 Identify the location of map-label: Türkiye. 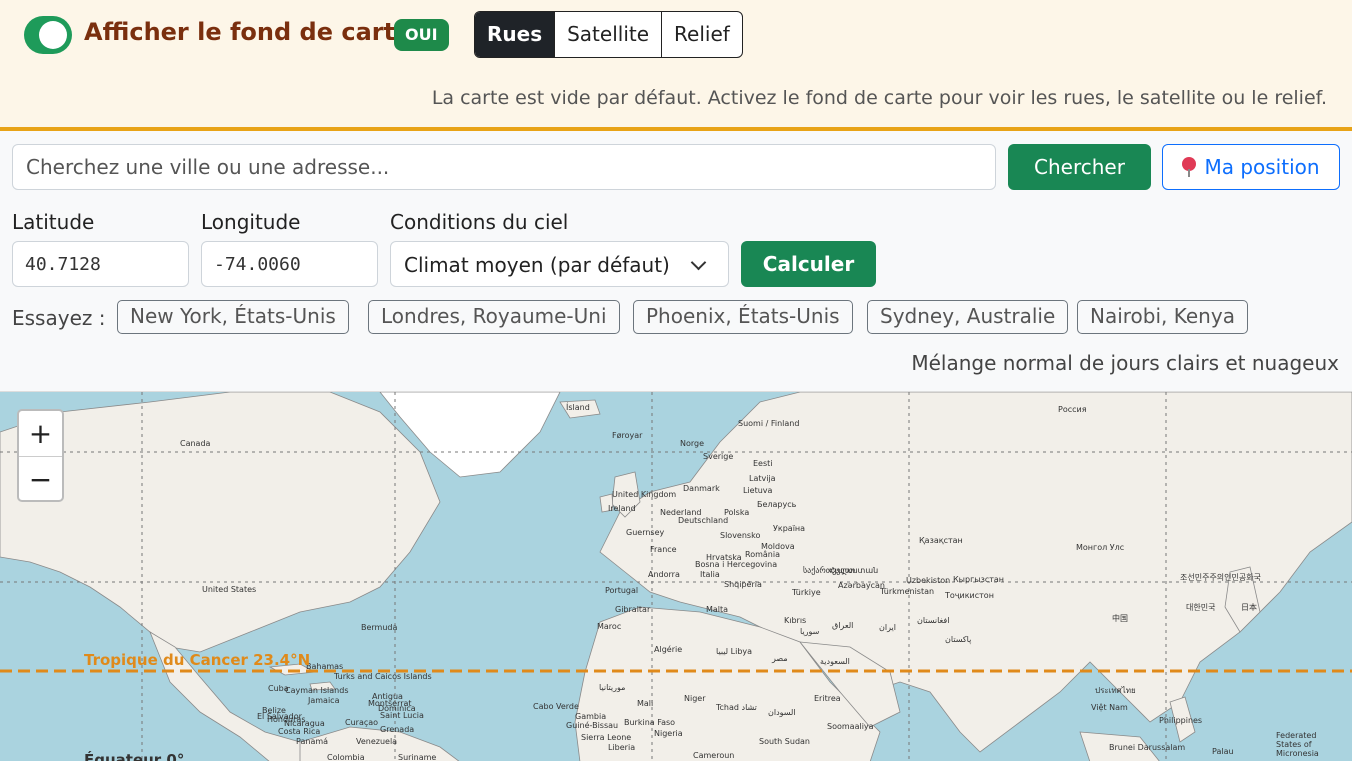
(806, 592).